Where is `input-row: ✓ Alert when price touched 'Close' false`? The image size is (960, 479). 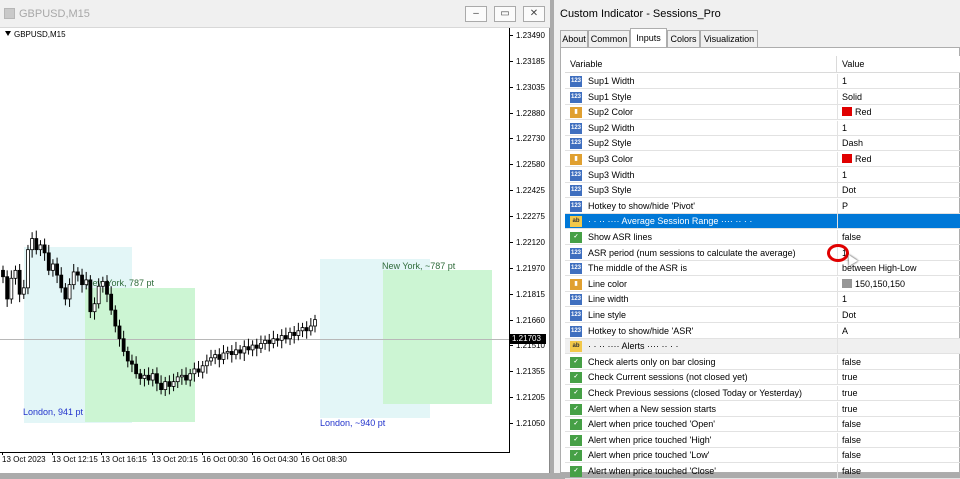
input-row: ✓ Alert when price touched 'Close' false is located at coordinates (762, 471).